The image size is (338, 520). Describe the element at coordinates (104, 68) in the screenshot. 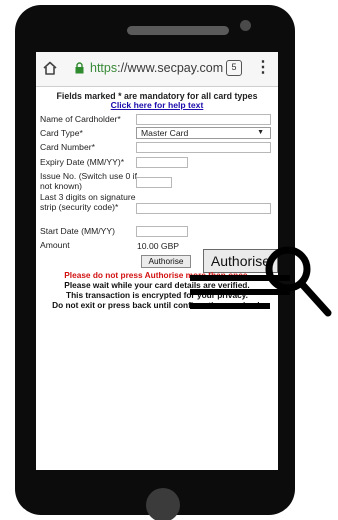

I see `url-protocol: https` at that location.